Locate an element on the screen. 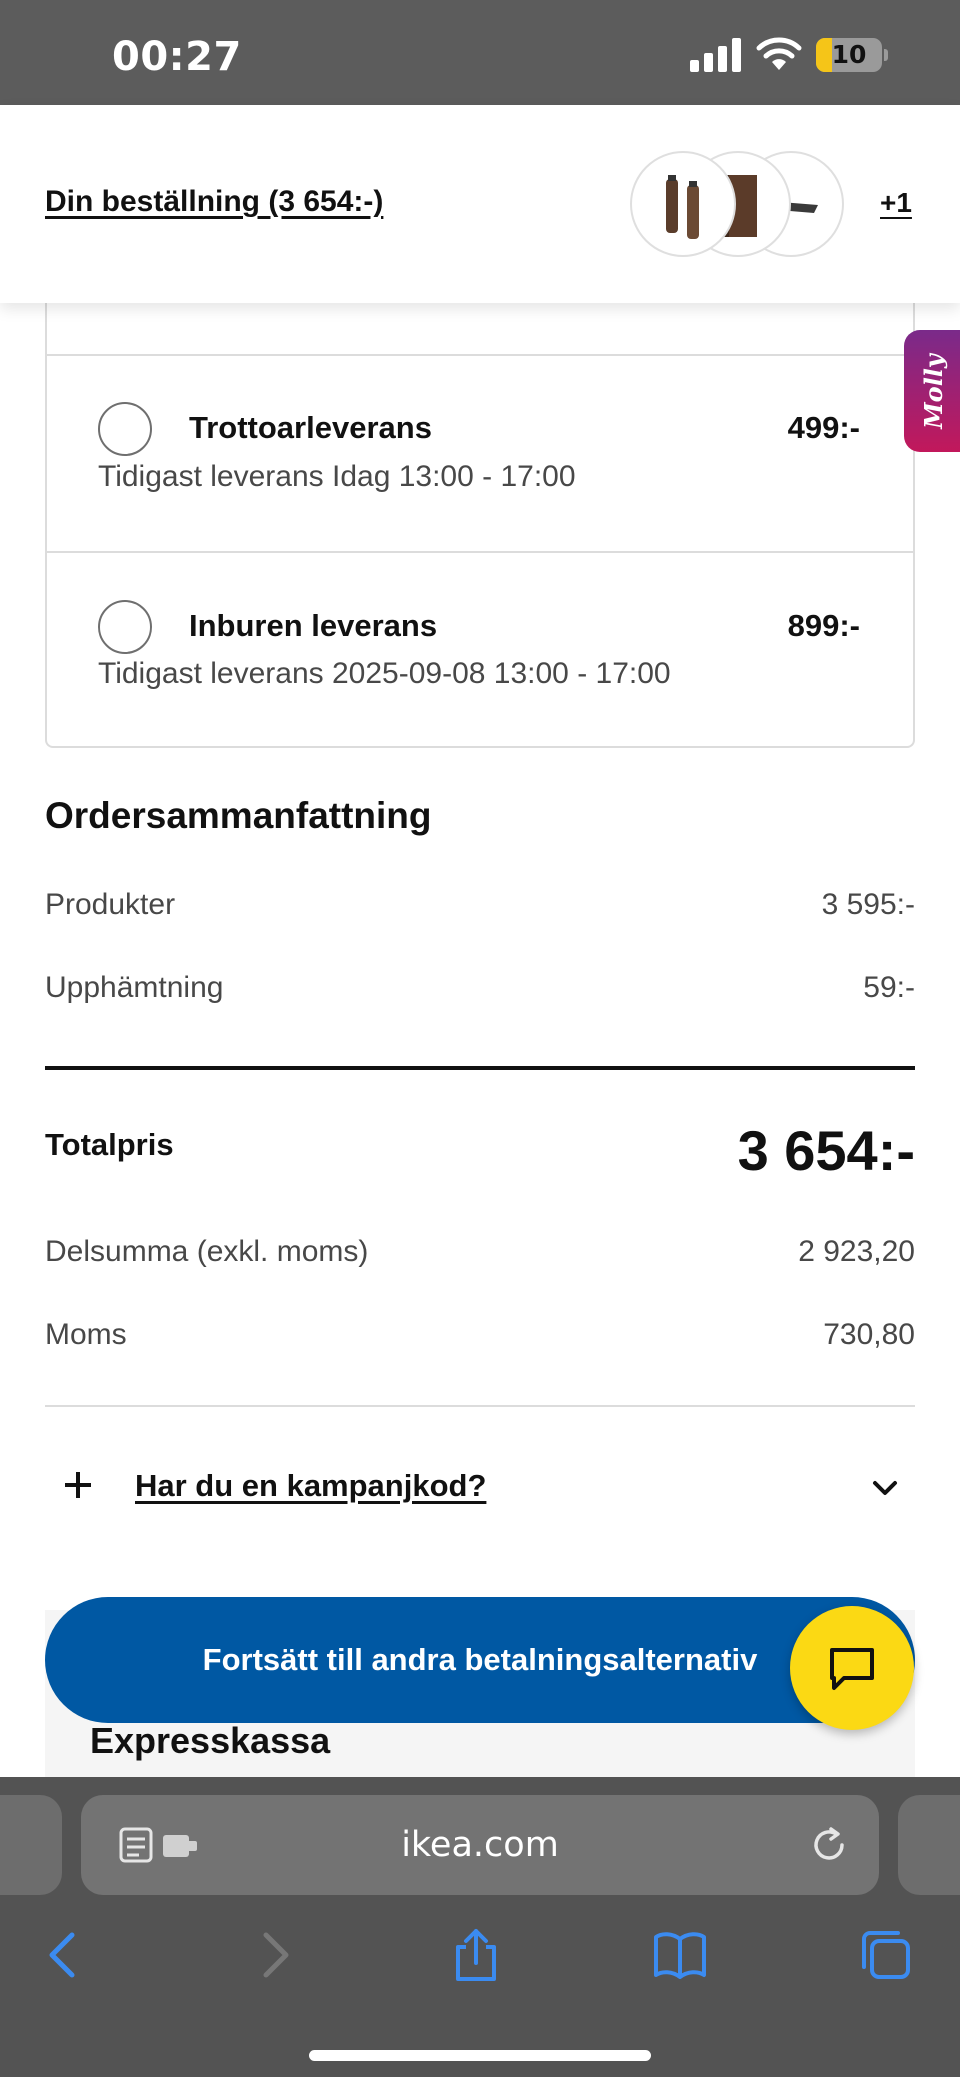 This screenshot has width=960, height=2077. delivery-option-subtitle: Tidigast leverans Idag 13:00 - 17:00 is located at coordinates (337, 476).